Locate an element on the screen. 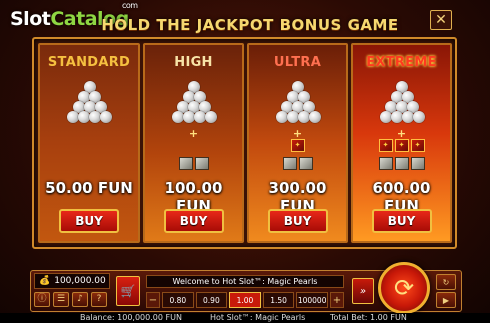 The image size is (490, 323). close-icon: ✕ is located at coordinates (441, 20).